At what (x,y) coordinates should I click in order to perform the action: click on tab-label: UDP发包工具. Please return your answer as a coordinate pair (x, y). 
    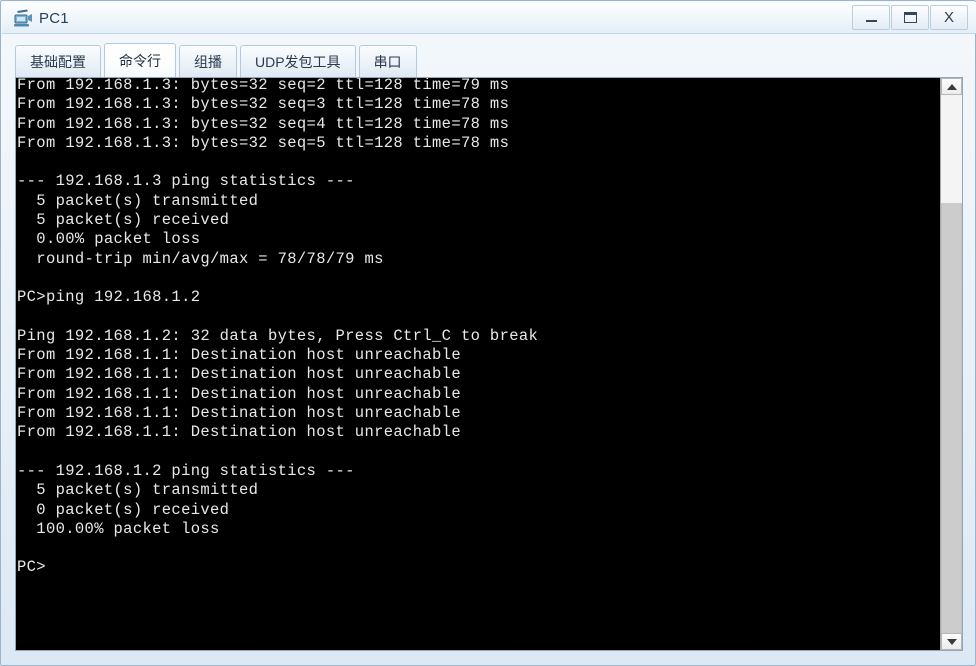
    Looking at the image, I should click on (298, 61).